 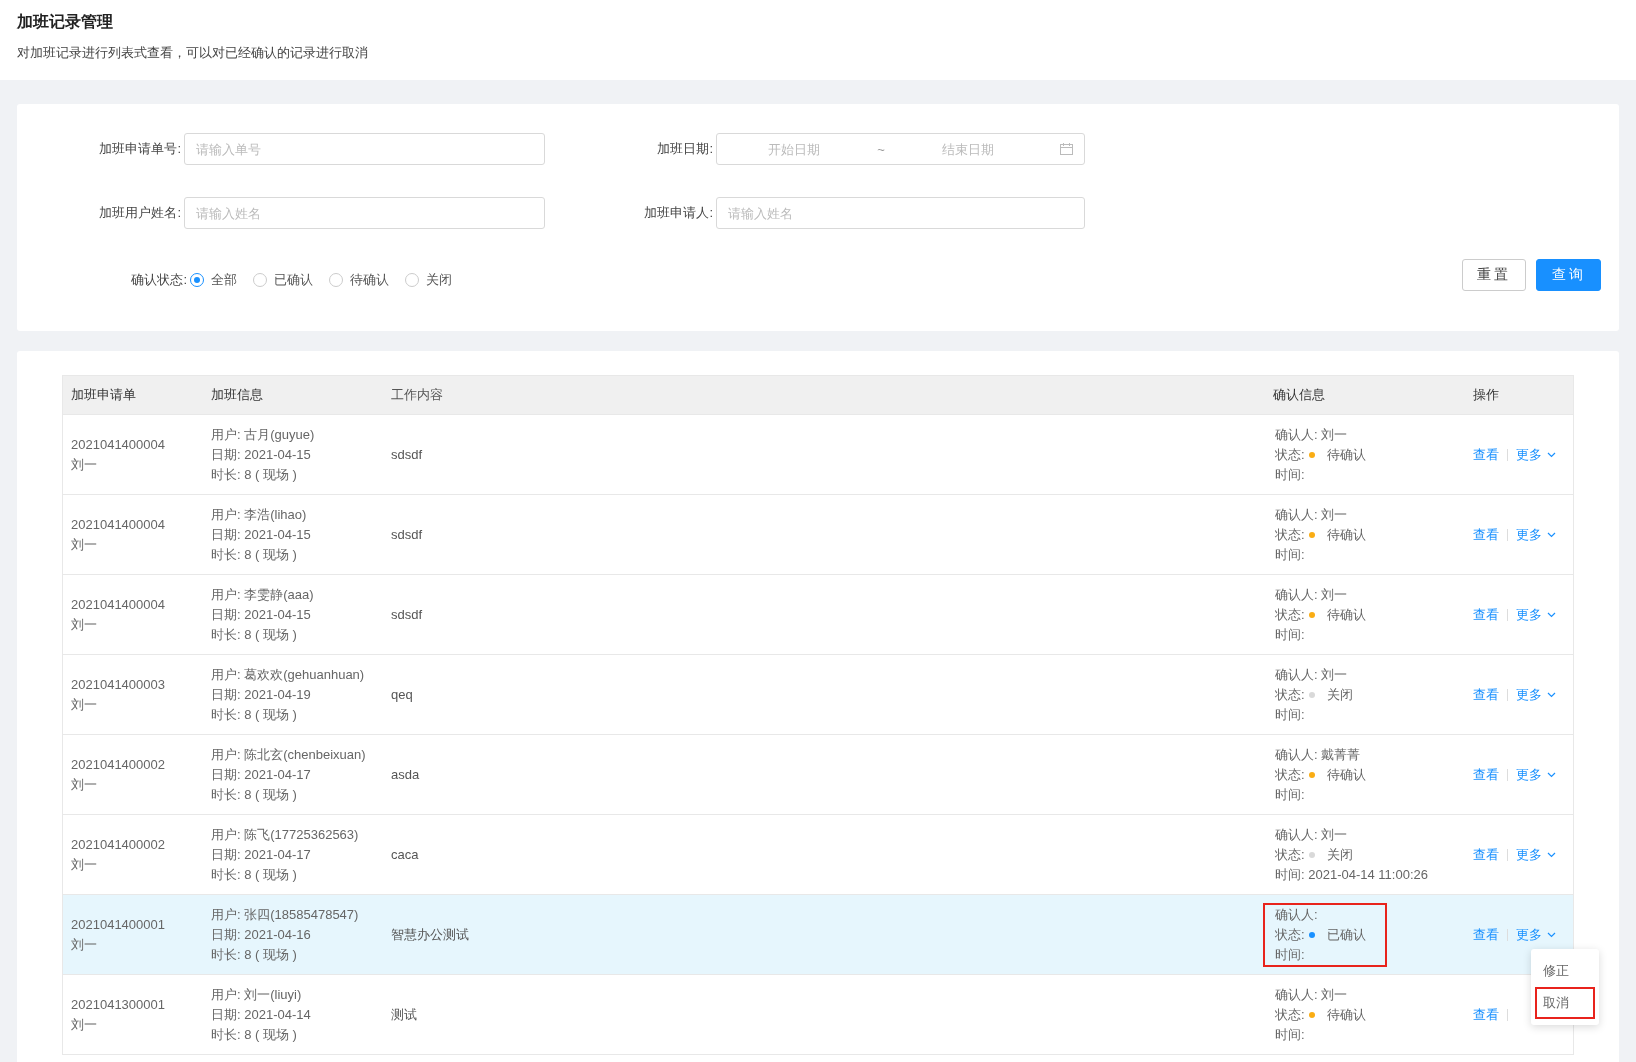 What do you see at coordinates (404, 1014) in the screenshot?
I see `work-content: 测试` at bounding box center [404, 1014].